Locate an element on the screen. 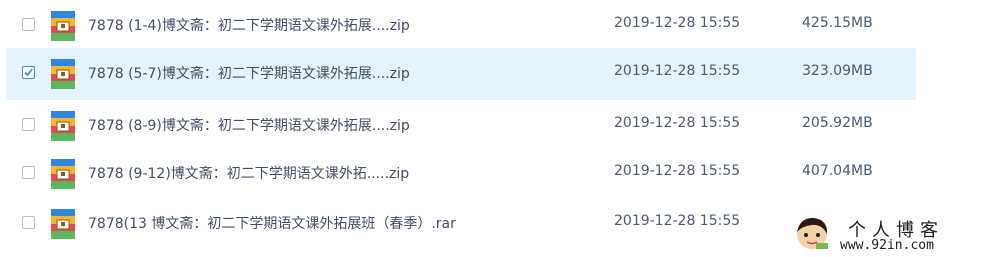 This screenshot has width=986, height=257. file-size: 407.04MB is located at coordinates (837, 171).